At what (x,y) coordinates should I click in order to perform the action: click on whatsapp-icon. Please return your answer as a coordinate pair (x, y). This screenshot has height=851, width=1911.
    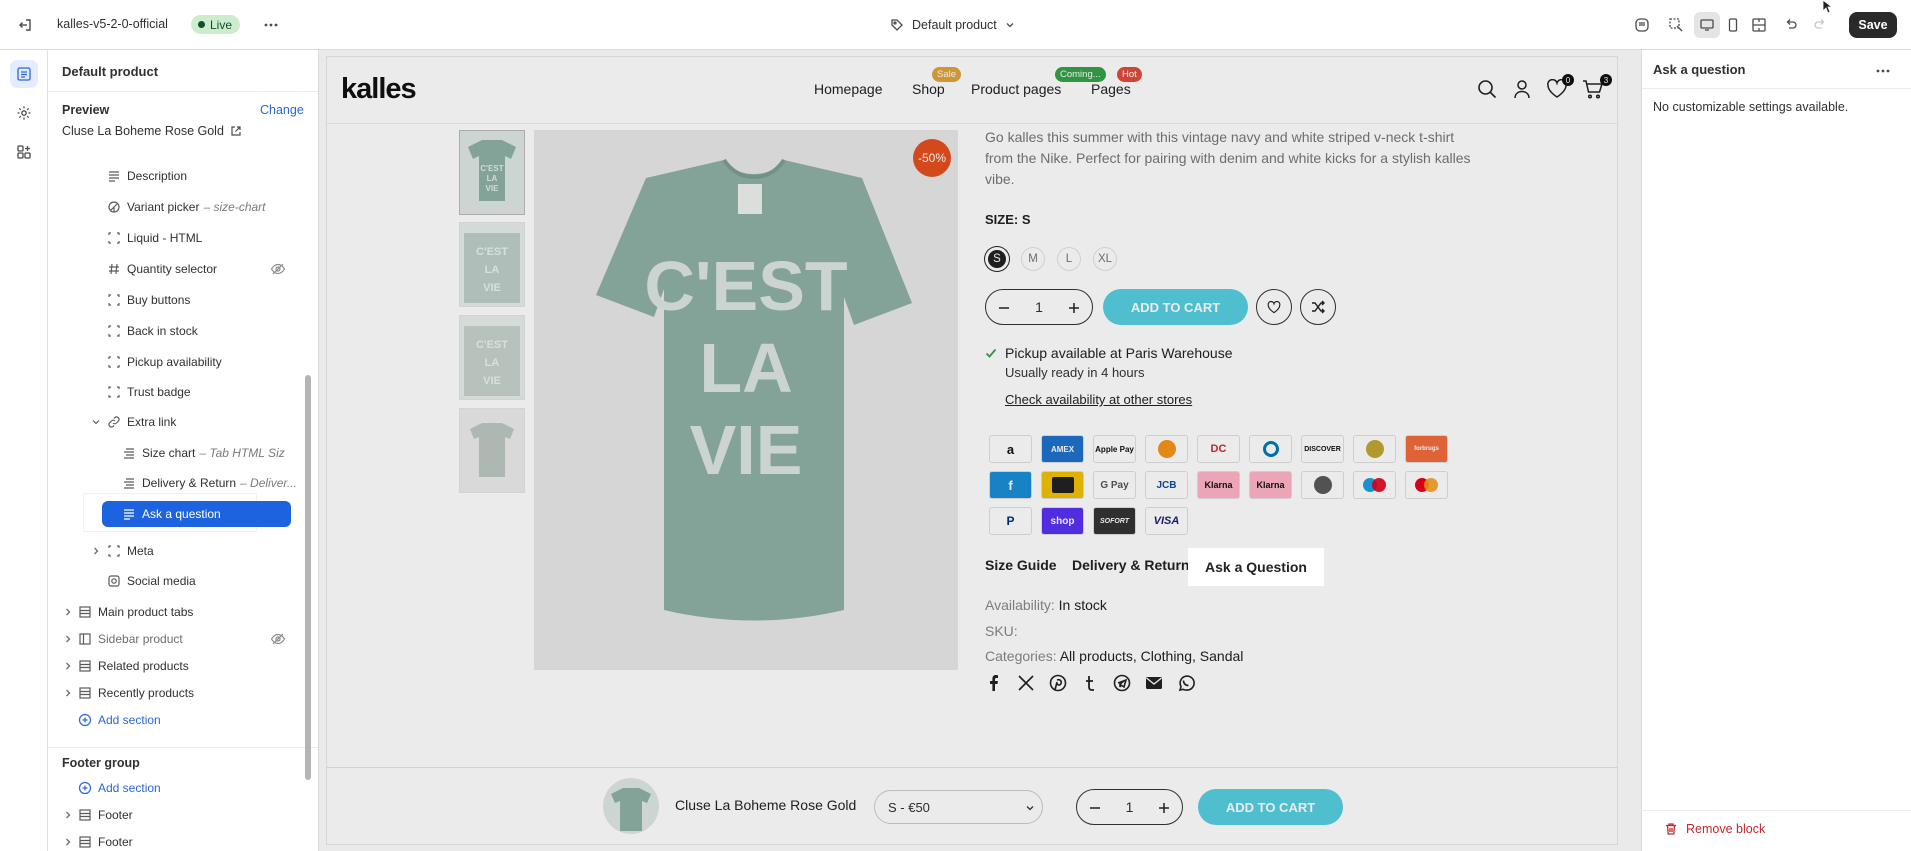
    Looking at the image, I should click on (1186, 683).